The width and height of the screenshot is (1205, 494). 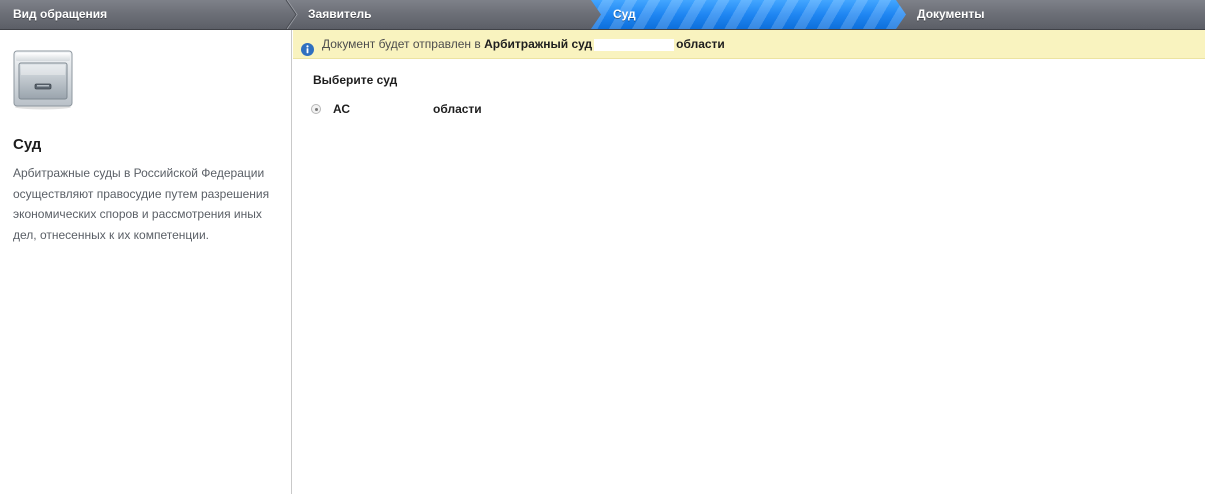 I want to click on step-label: Заявитель, so click(x=340, y=14).